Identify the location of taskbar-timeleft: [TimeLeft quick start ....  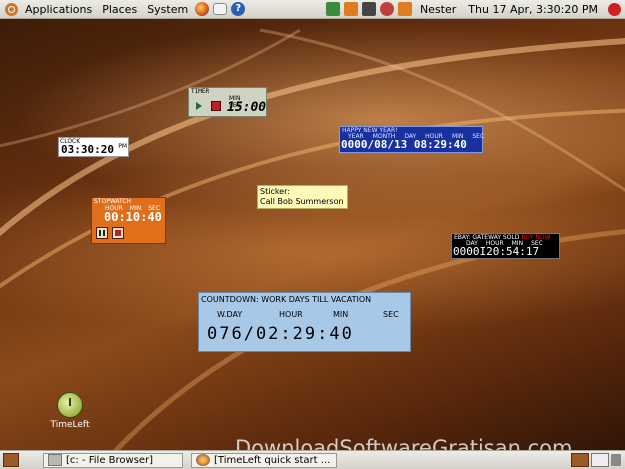
(264, 460).